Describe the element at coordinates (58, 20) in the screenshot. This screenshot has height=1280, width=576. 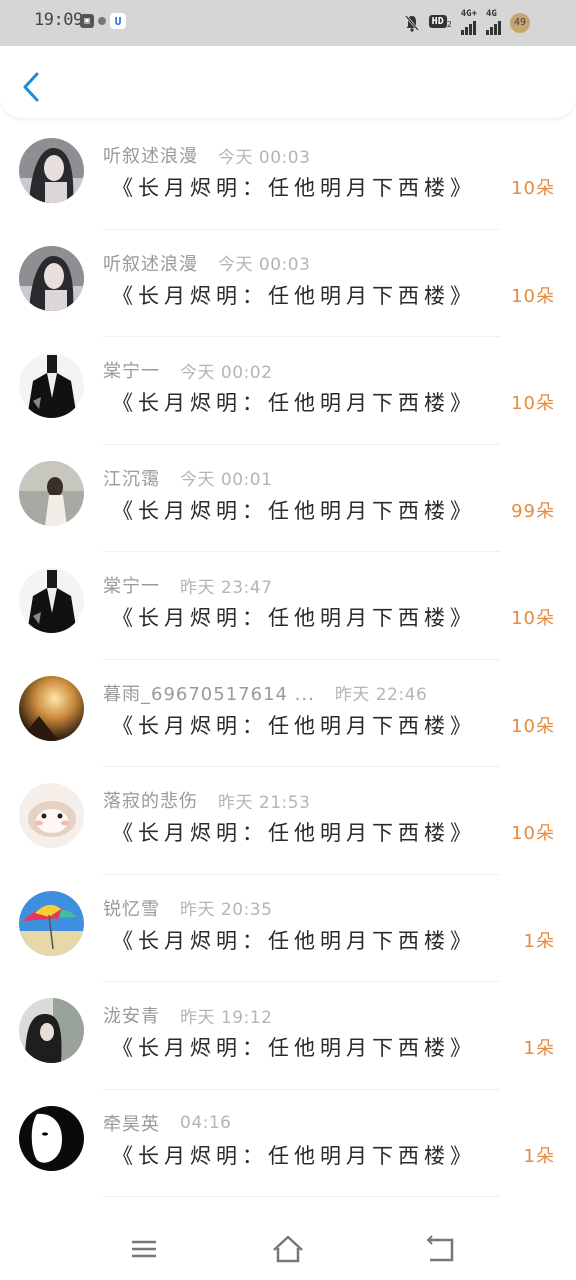
I see `status-time: 19:09` at that location.